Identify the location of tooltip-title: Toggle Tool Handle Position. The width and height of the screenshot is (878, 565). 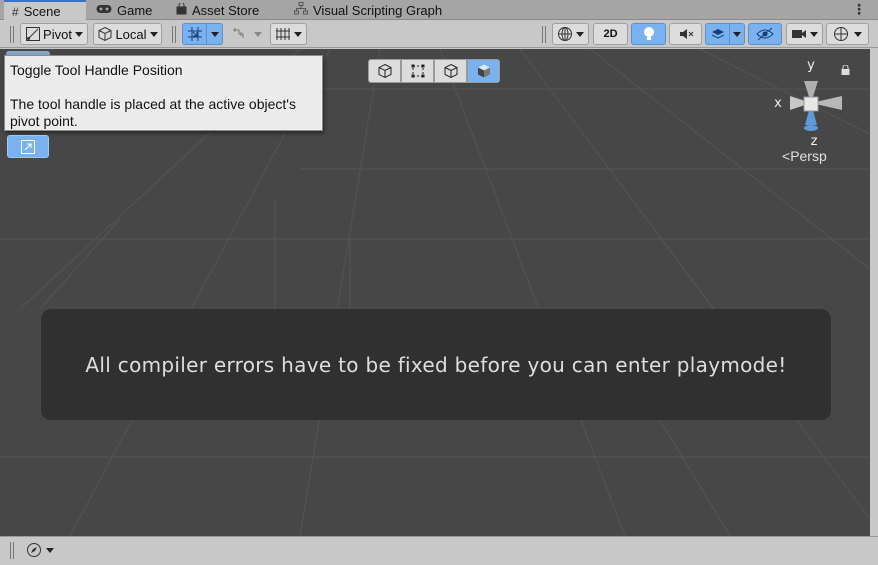
(96, 70).